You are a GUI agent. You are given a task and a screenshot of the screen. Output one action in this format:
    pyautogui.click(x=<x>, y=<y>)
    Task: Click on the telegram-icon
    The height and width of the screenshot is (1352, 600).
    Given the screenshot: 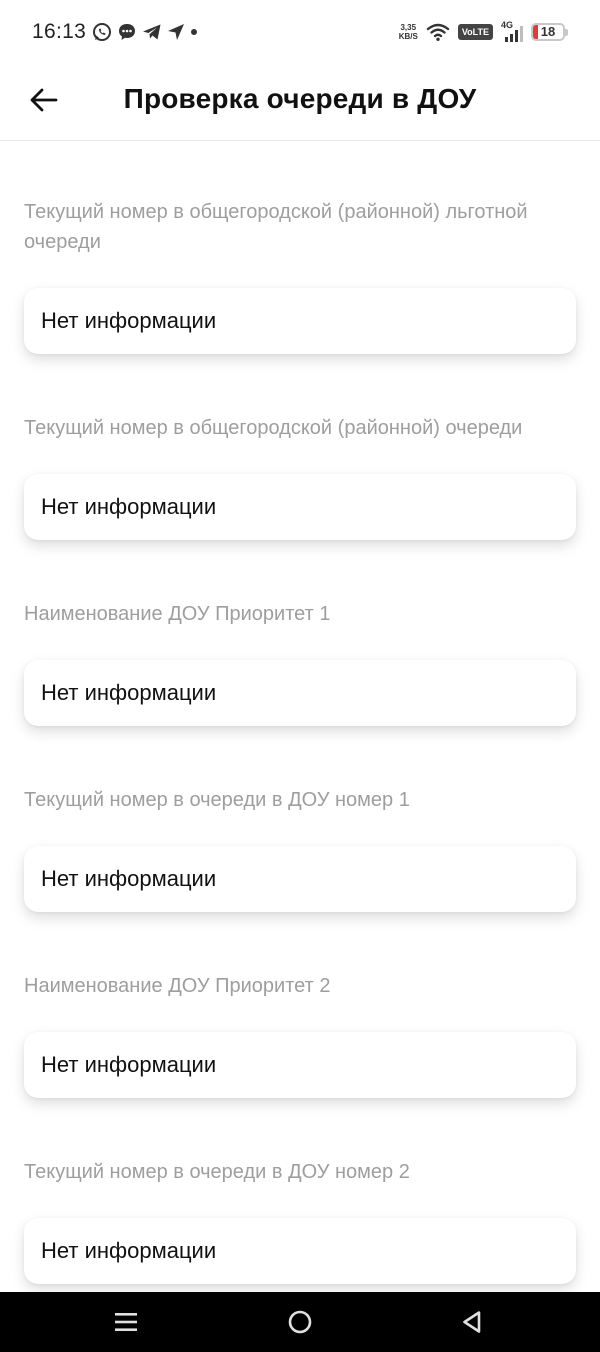 What is the action you would take?
    pyautogui.click(x=152, y=32)
    